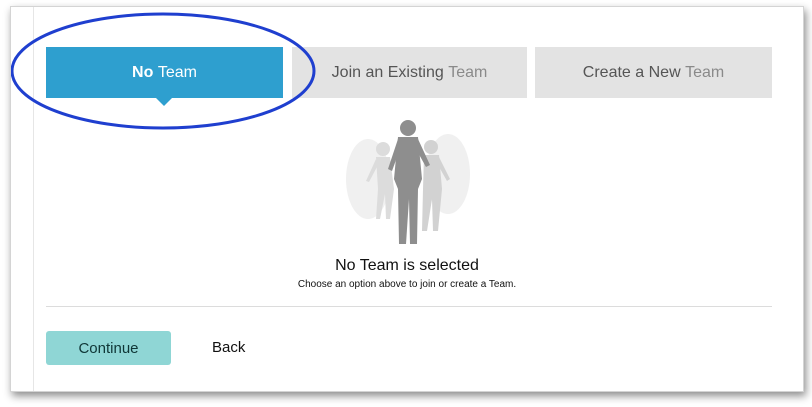  Describe the element at coordinates (143, 72) in the screenshot. I see `tab-no-team-label-strong: No` at that location.